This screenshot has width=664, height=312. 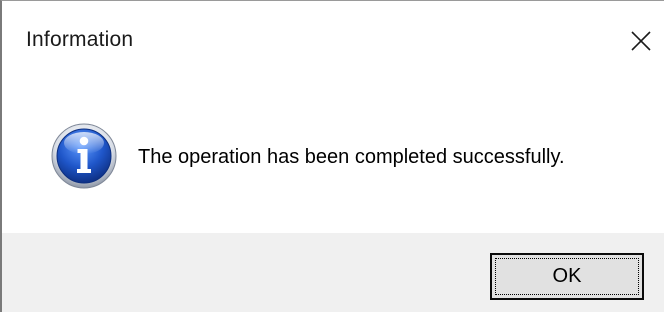 I want to click on ok-button: OK, so click(x=567, y=276).